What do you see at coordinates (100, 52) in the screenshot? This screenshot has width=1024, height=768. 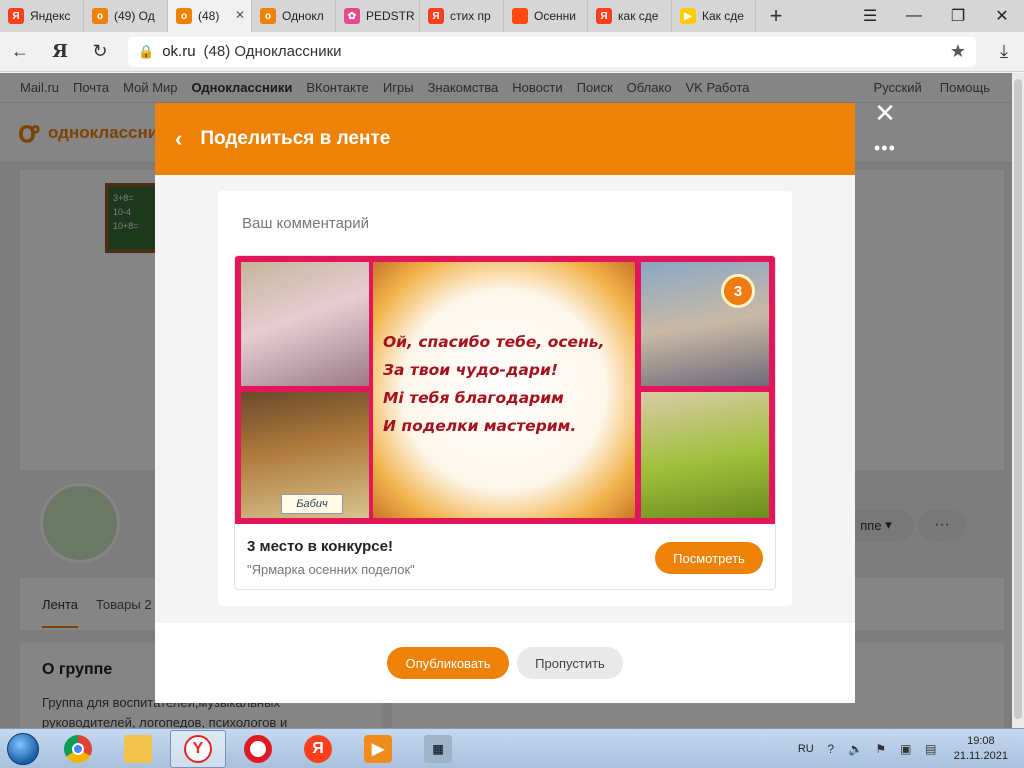 I see `reload-icon: ↻` at bounding box center [100, 52].